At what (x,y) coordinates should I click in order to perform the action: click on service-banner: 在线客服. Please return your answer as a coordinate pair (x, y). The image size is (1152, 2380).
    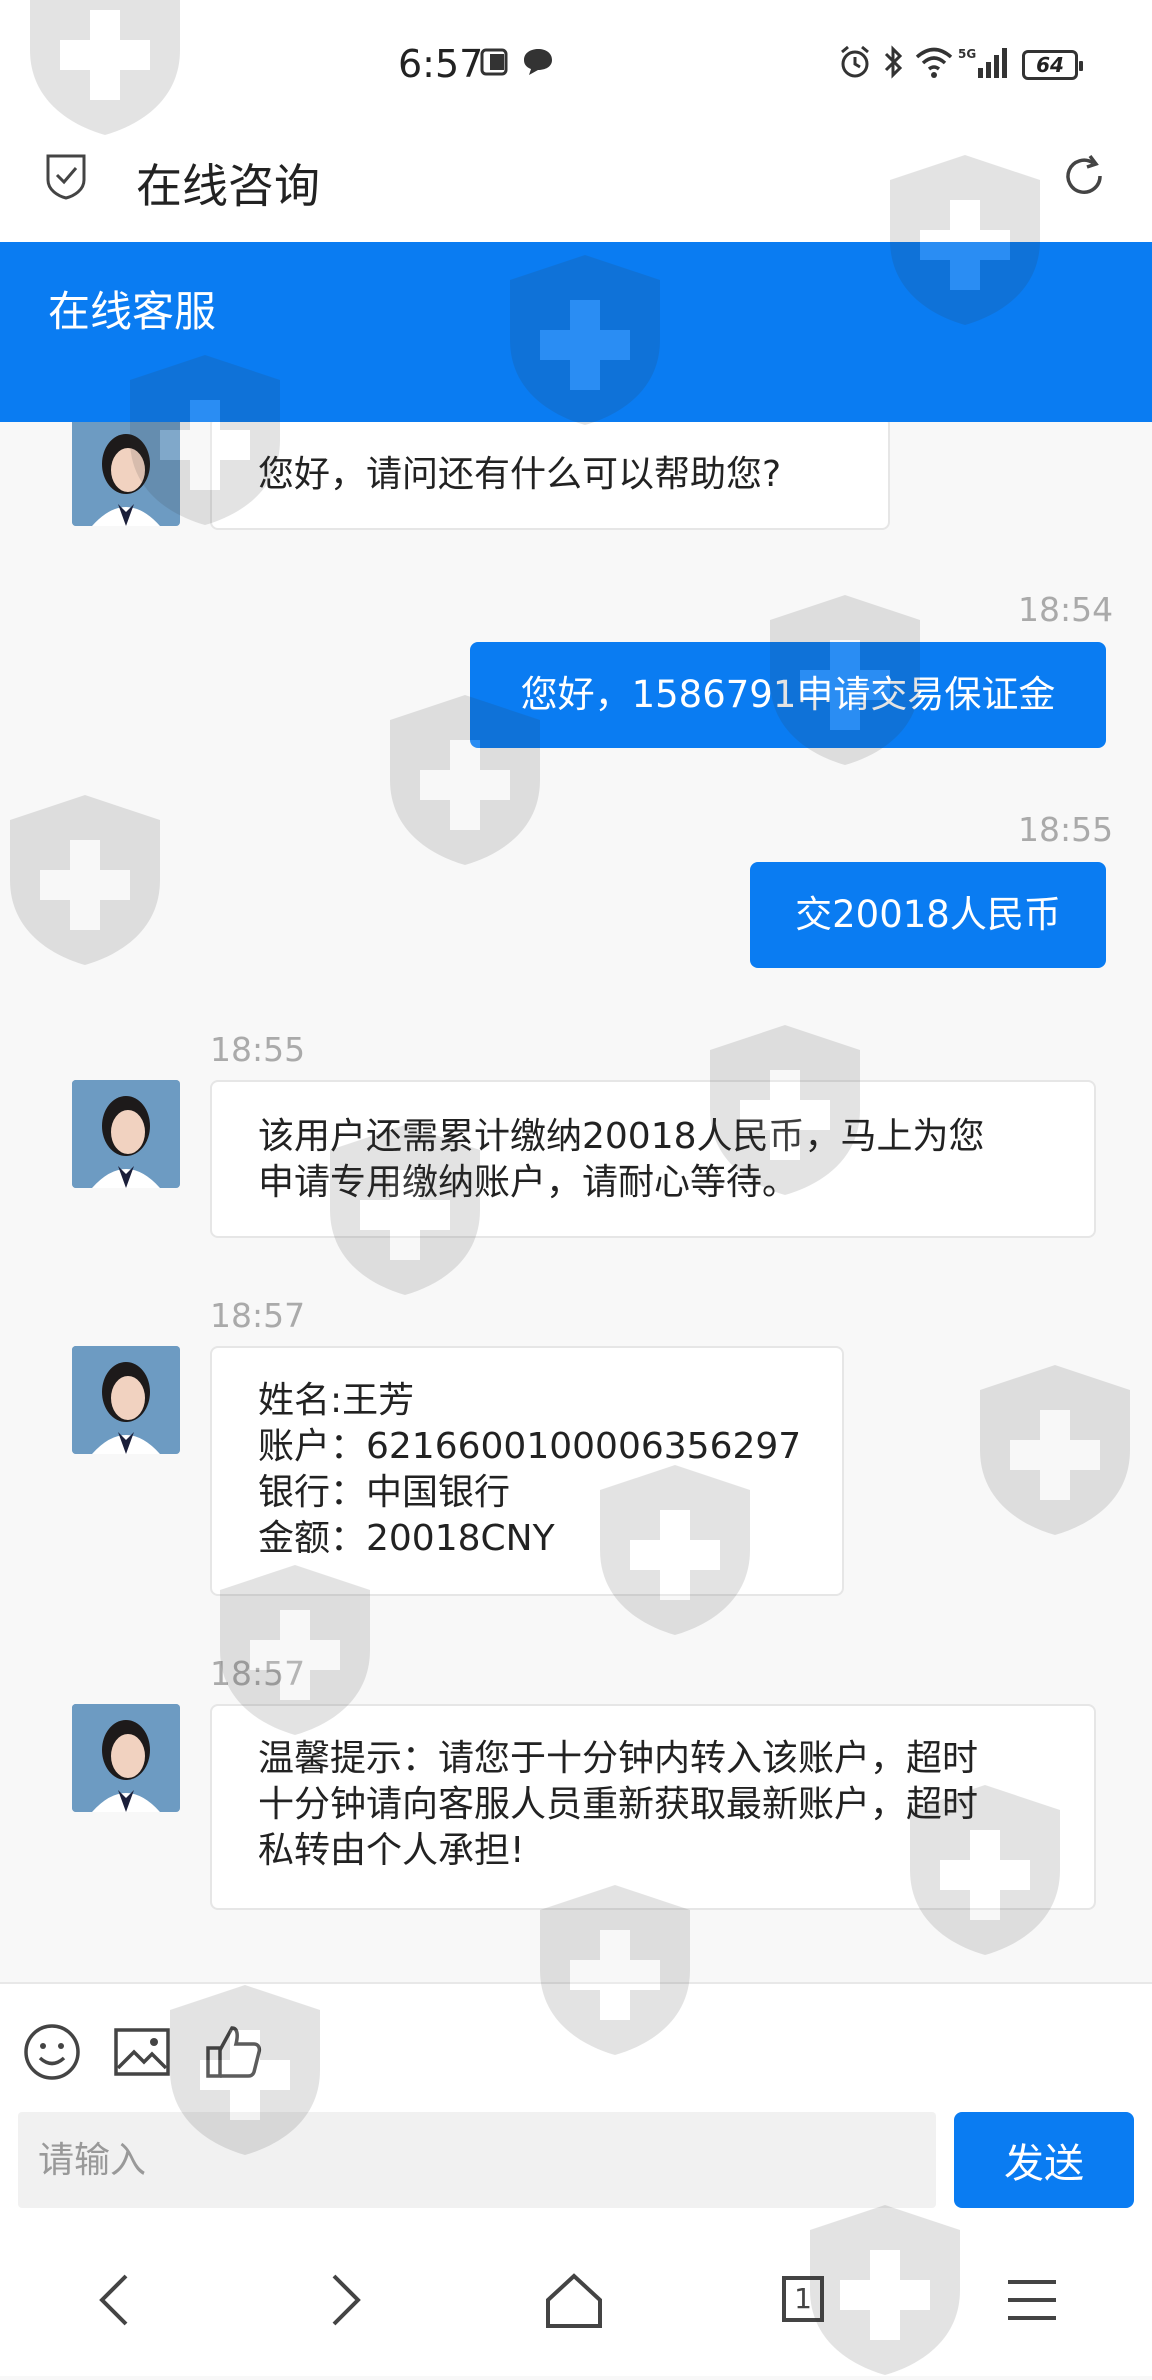
    Looking at the image, I should click on (576, 332).